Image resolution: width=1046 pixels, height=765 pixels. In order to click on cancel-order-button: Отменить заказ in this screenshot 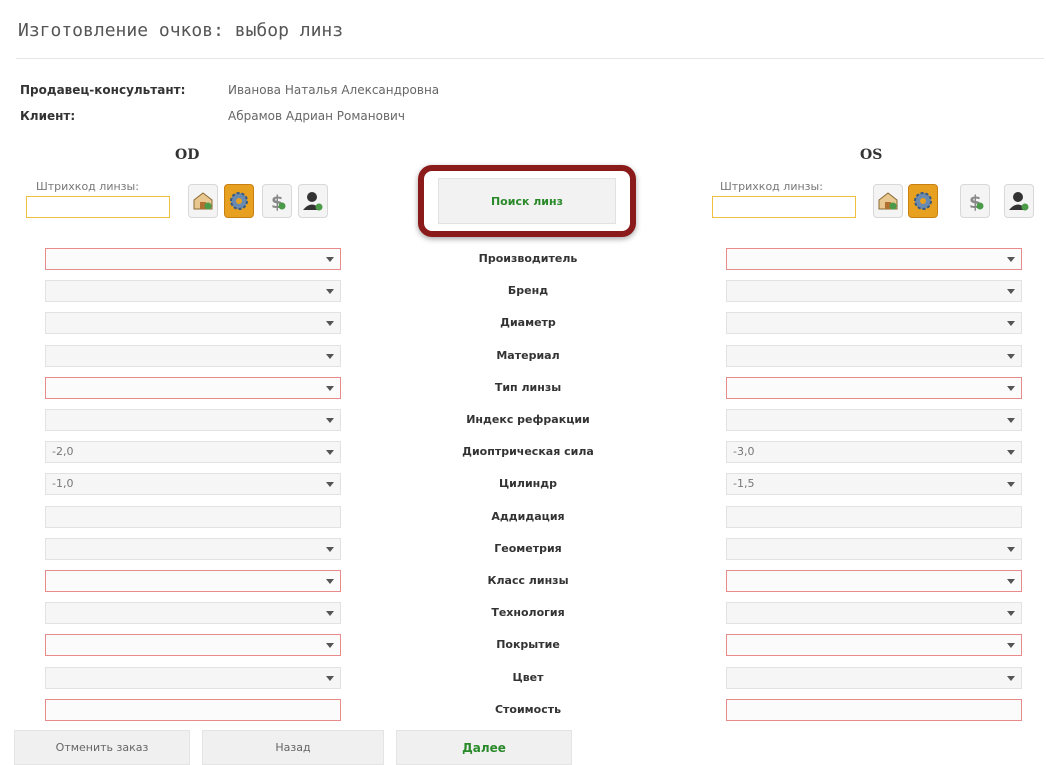, I will do `click(102, 747)`.